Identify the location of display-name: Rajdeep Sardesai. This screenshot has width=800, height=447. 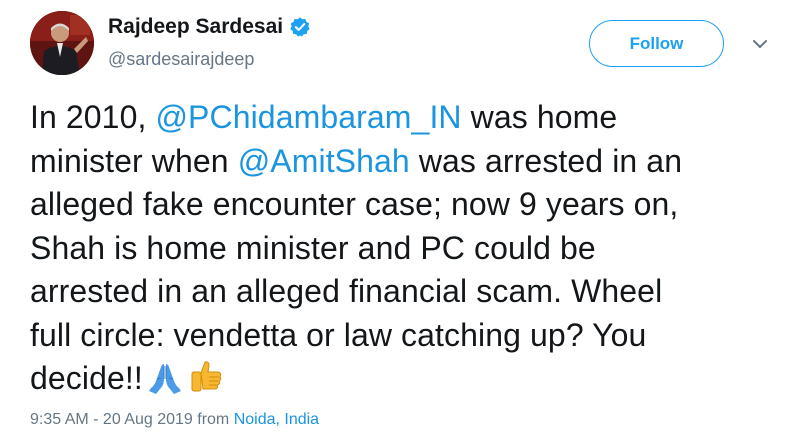
(209, 27).